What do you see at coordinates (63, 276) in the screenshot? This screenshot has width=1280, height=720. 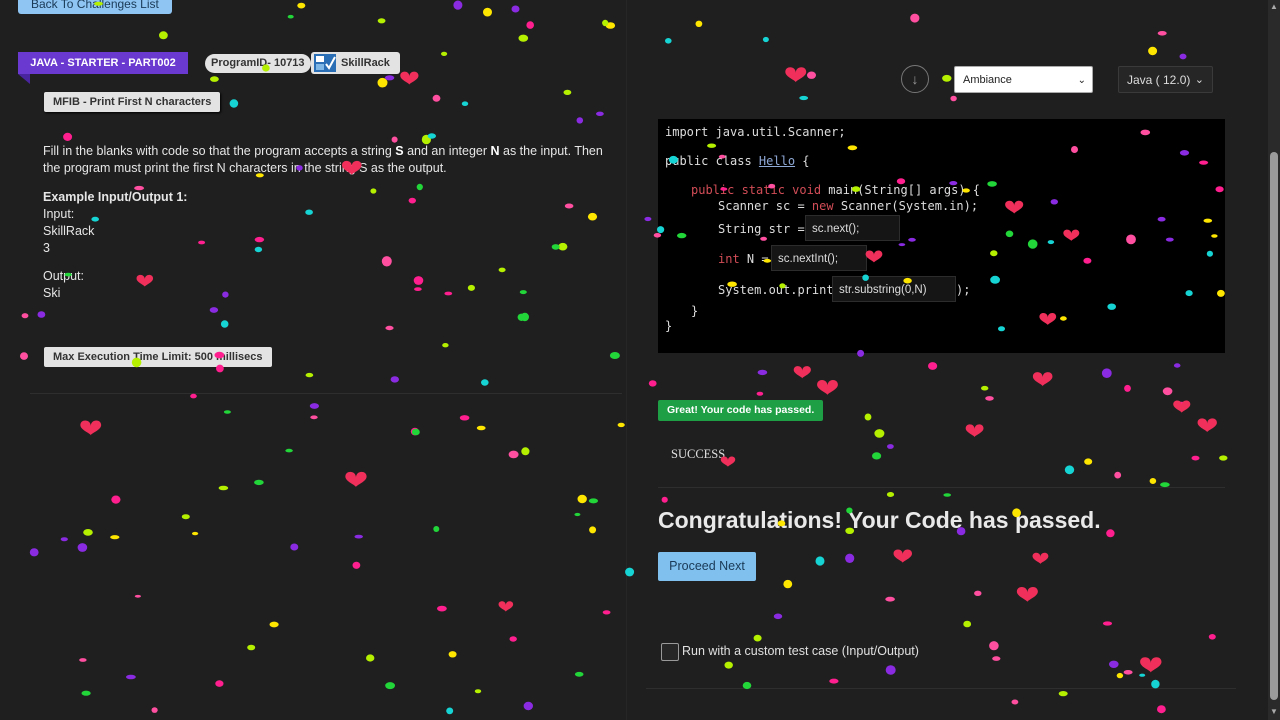 I see `output-label: Output:` at bounding box center [63, 276].